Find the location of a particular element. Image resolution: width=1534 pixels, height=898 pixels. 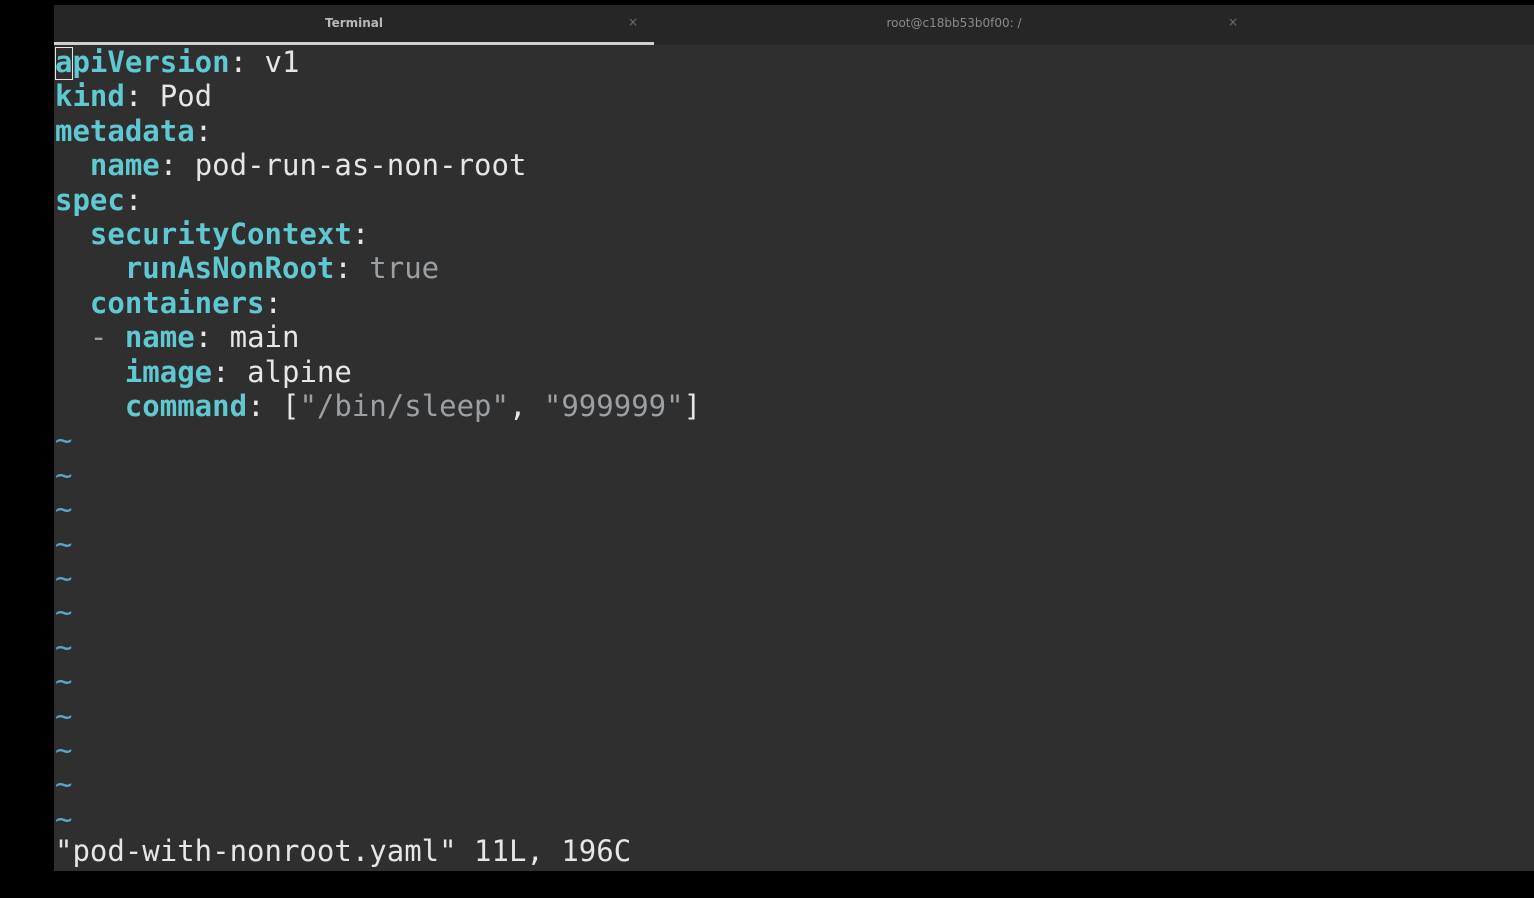

yaml-value: main is located at coordinates (264, 337).